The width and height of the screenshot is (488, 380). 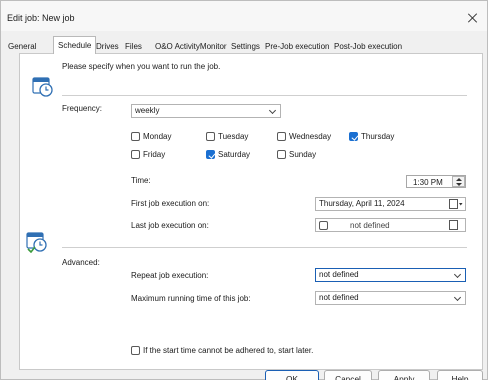 What do you see at coordinates (303, 154) in the screenshot?
I see `sunday-label: Sunday` at bounding box center [303, 154].